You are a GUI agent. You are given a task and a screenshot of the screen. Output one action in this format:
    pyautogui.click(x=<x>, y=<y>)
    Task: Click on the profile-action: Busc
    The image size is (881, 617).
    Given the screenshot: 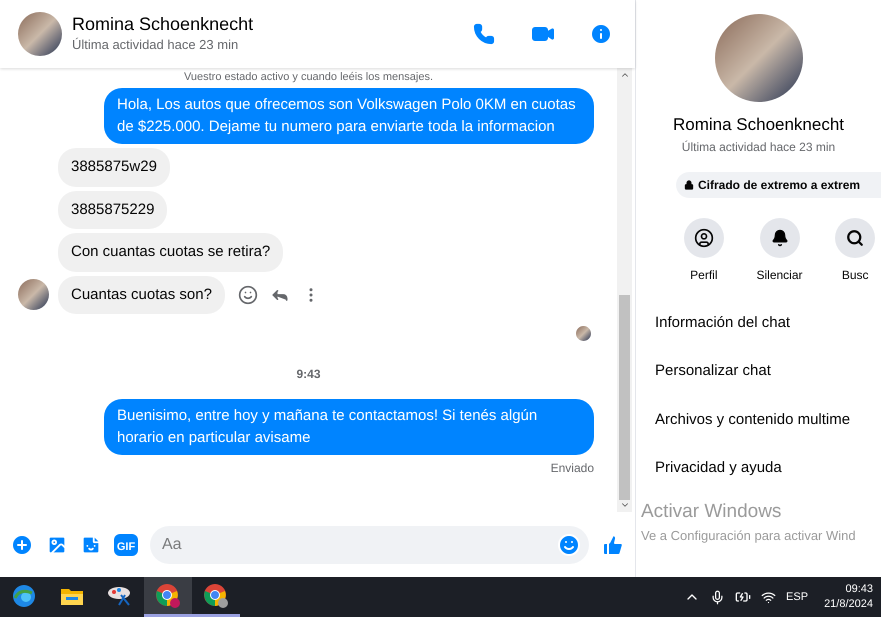 What is the action you would take?
    pyautogui.click(x=855, y=251)
    